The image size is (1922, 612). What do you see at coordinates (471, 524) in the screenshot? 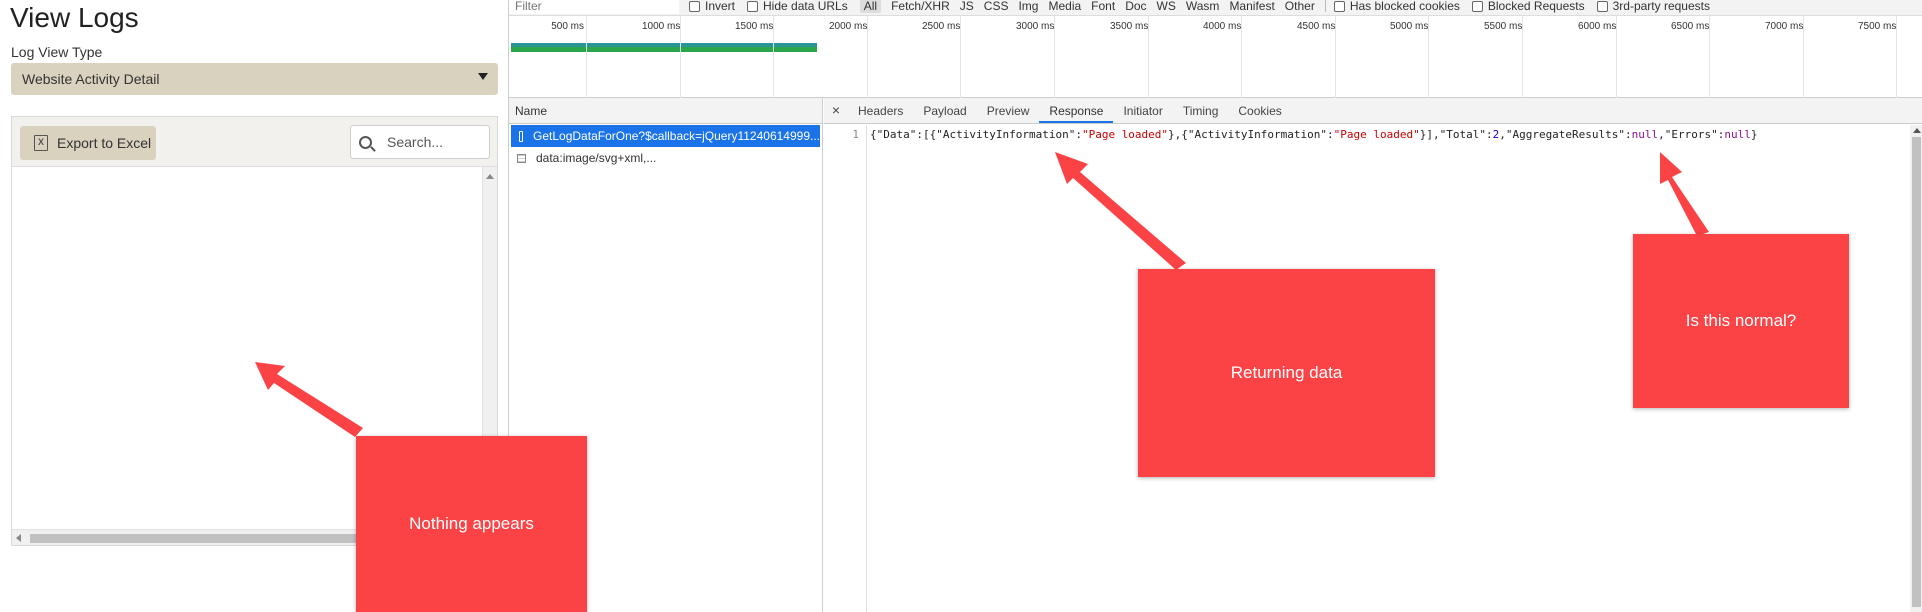
I see `callout-nothing-appears: Nothing appears` at bounding box center [471, 524].